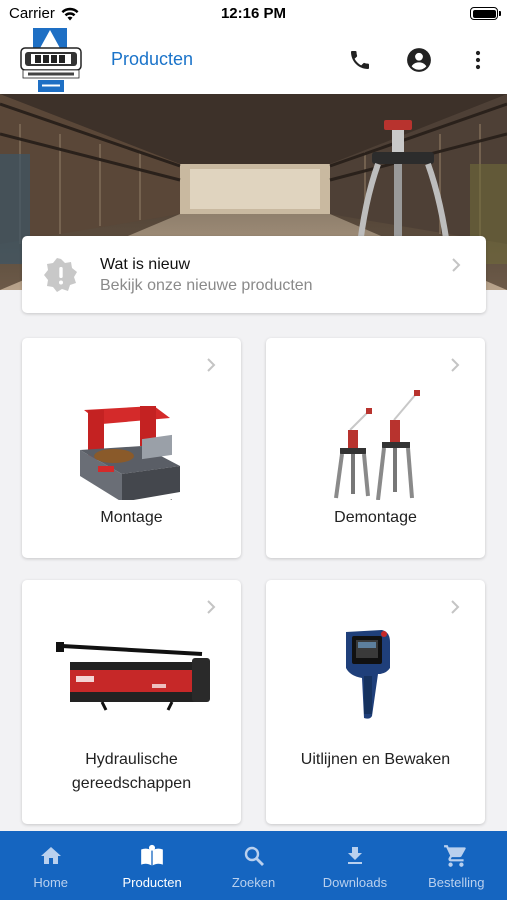 The image size is (507, 900). I want to click on battery-icon, so click(485, 13).